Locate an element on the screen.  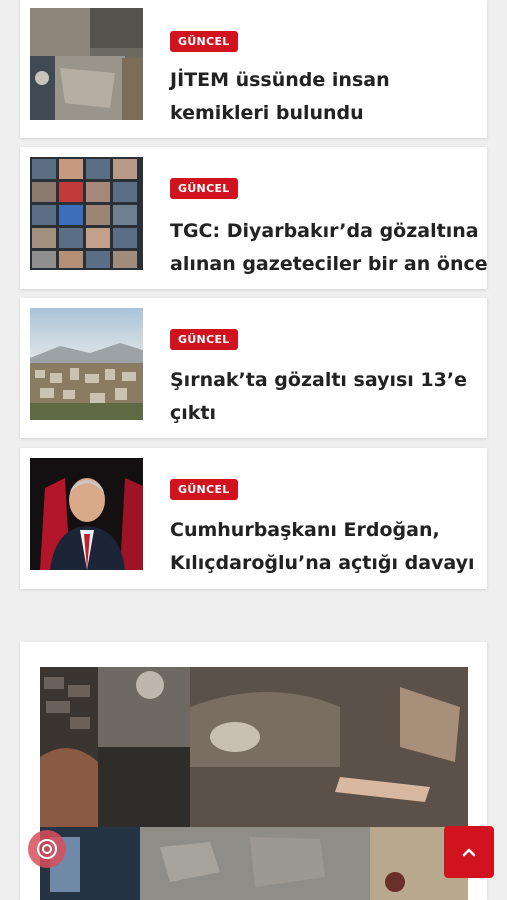
article-title-line: alınan gazeteciler bir an önce is located at coordinates (329, 264).